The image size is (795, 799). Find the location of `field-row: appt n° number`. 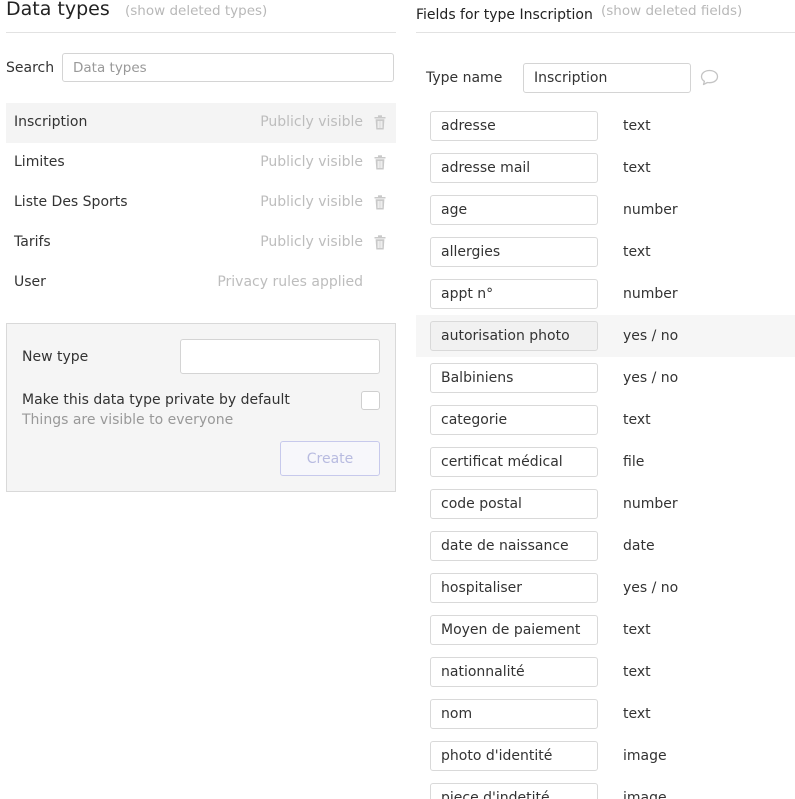

field-row: appt n° number is located at coordinates (605, 294).